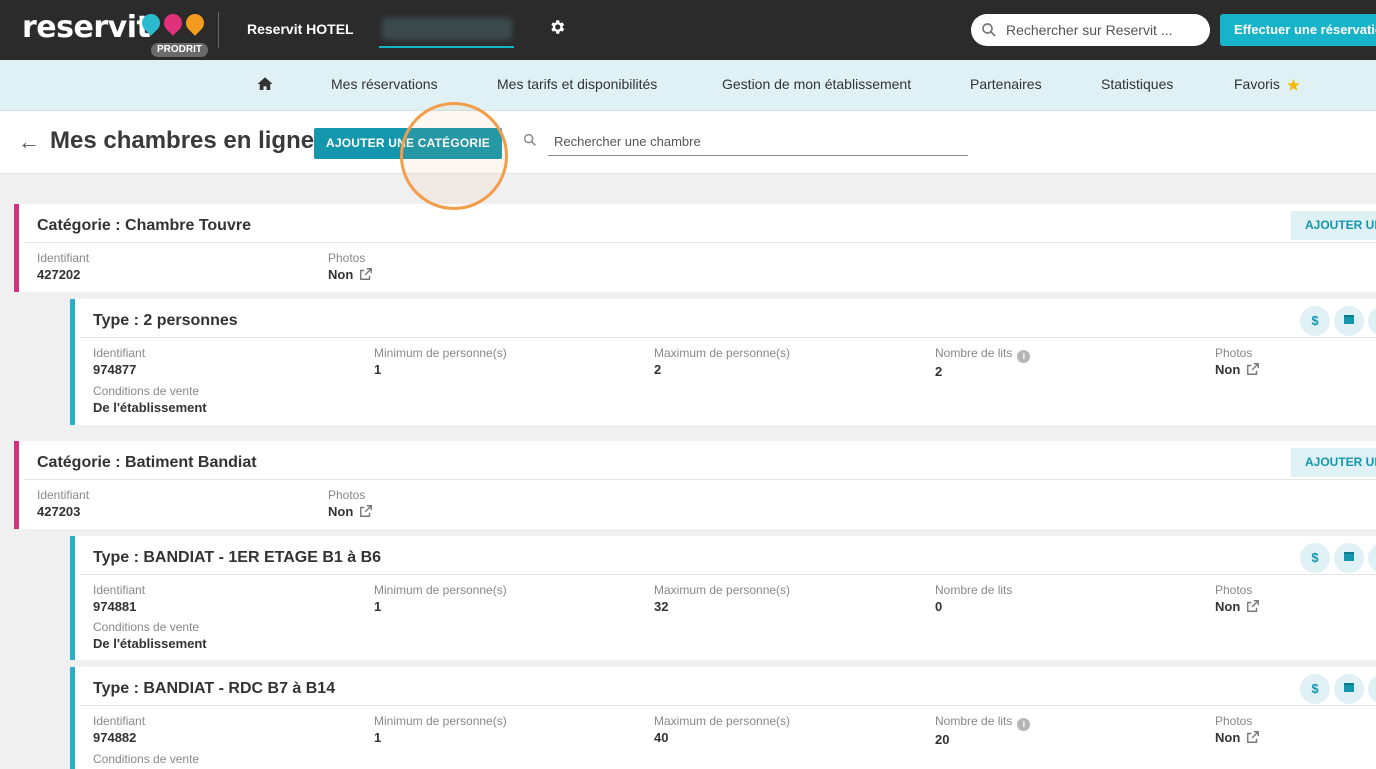  I want to click on nav-favorites: Favoris ★, so click(1267, 86).